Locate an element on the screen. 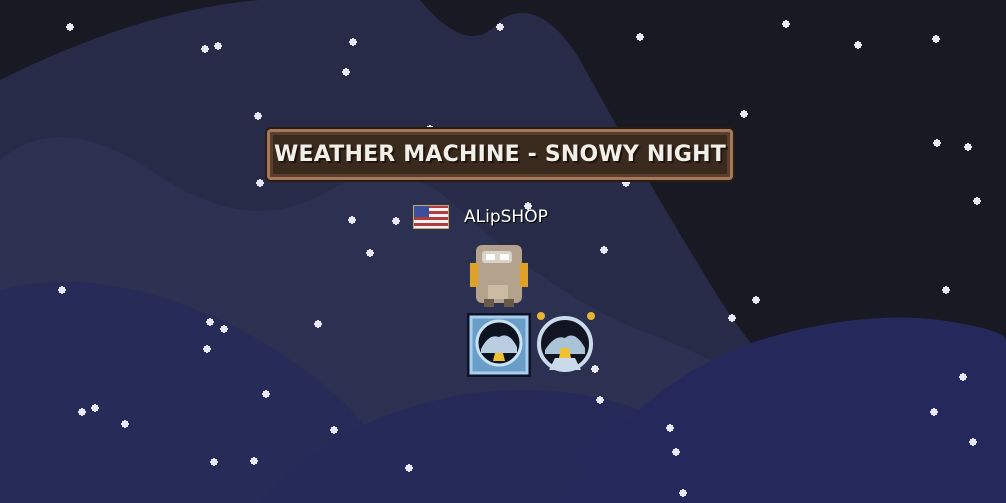 The height and width of the screenshot is (503, 1006). world-sign-title: WEATHER MACHINE - SNOWY NIGHT is located at coordinates (500, 154).